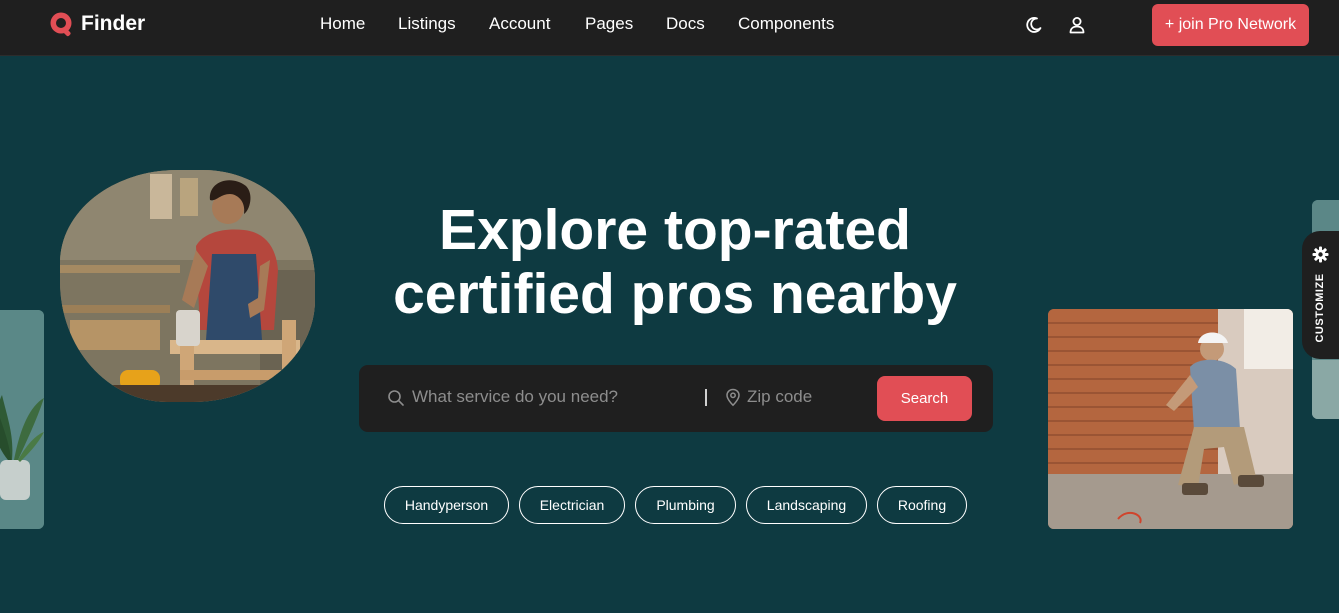  What do you see at coordinates (446, 505) in the screenshot?
I see `category-chip-handyperson: Handyperson` at bounding box center [446, 505].